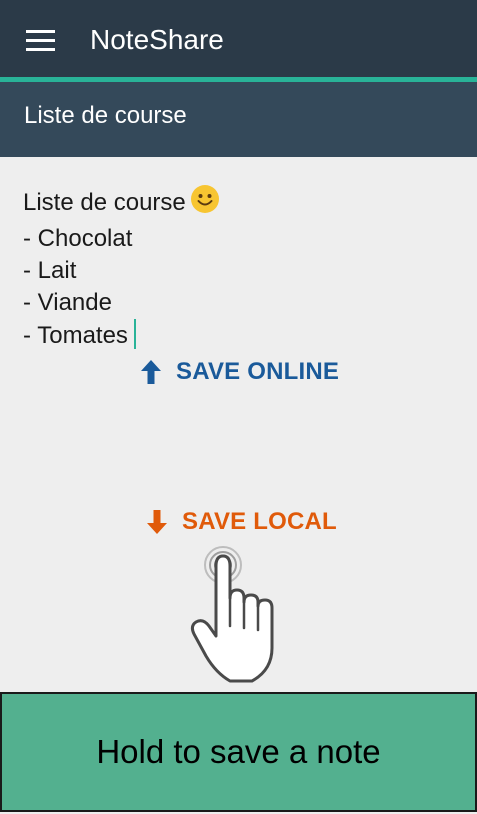 The image size is (477, 814). I want to click on note-title: Liste de course, so click(105, 116).